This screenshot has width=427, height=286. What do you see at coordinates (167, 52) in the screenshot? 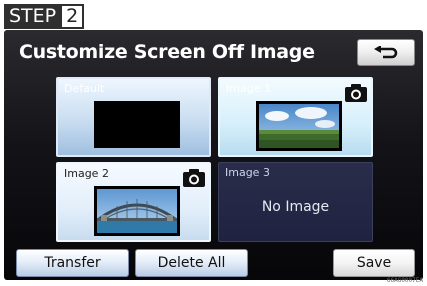
I see `screen-title: Customize Screen Off Image` at bounding box center [167, 52].